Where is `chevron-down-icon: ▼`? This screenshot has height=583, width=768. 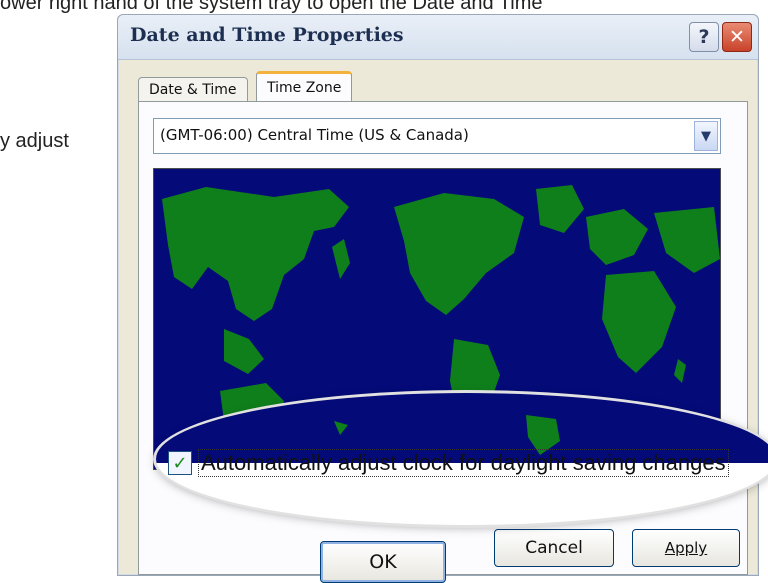
chevron-down-icon: ▼ is located at coordinates (706, 136).